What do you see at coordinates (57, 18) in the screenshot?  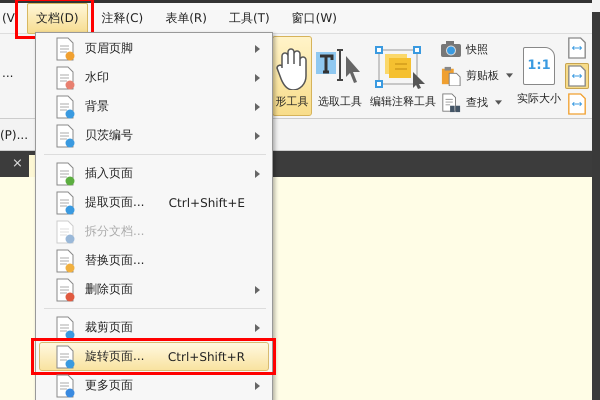 I see `menu-bar-item: 文档(D)` at bounding box center [57, 18].